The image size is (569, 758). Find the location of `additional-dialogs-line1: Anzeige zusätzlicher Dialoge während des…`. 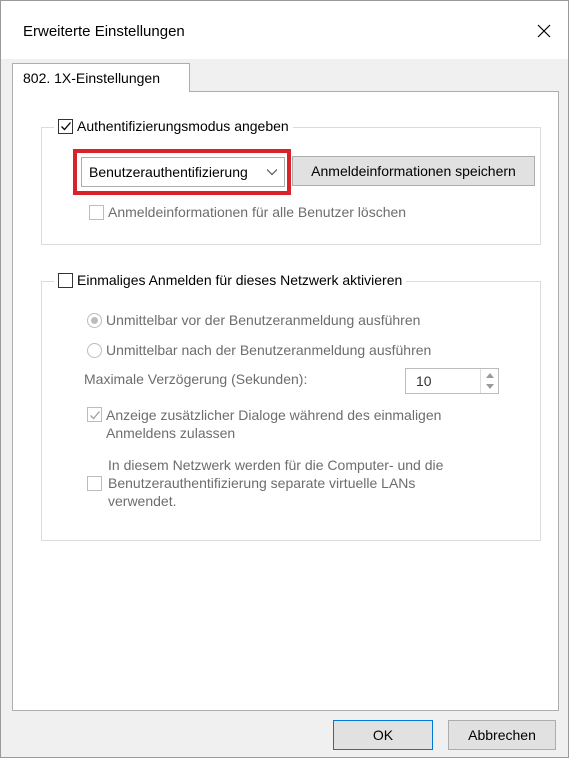

additional-dialogs-line1: Anzeige zusätzlicher Dialoge während des… is located at coordinates (274, 415).